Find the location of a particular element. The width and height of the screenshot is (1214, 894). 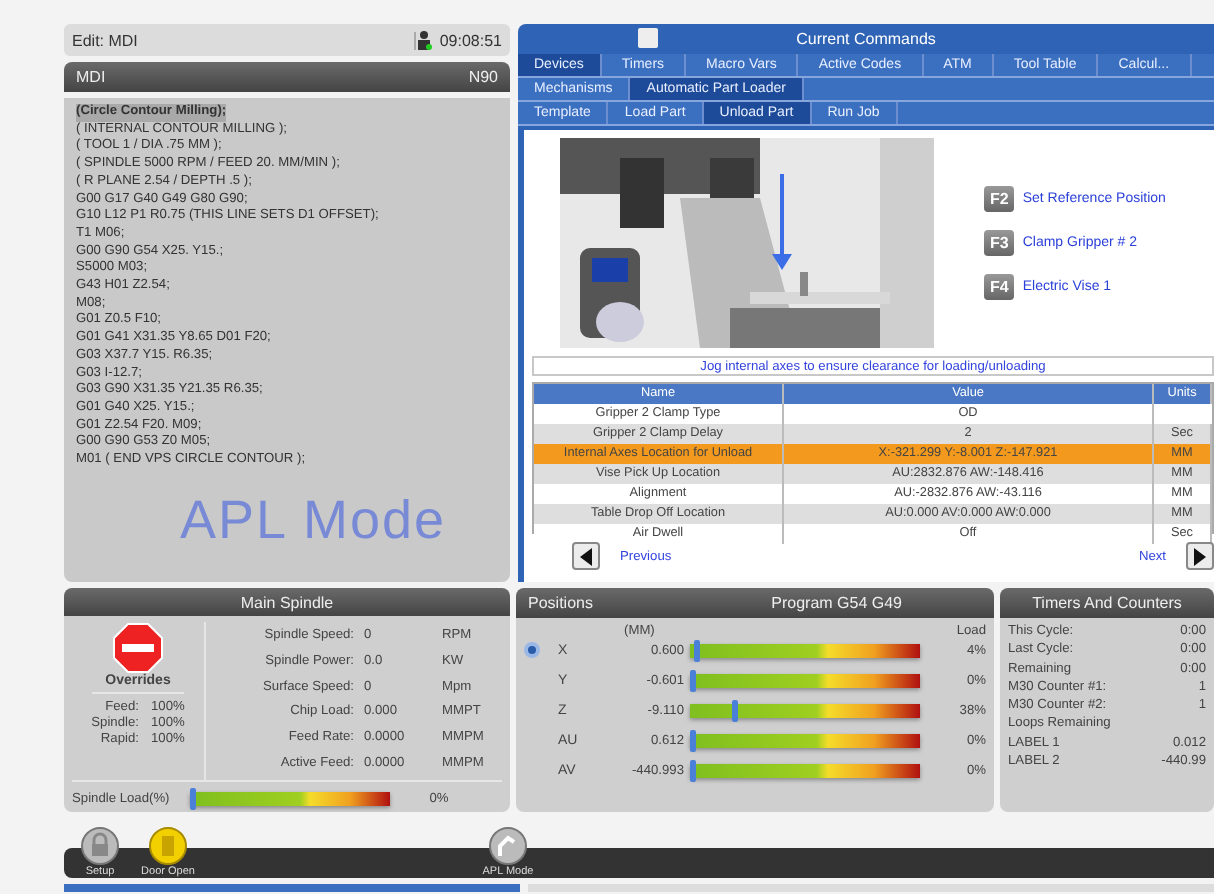

panel-title: Current Commands is located at coordinates (866, 39).